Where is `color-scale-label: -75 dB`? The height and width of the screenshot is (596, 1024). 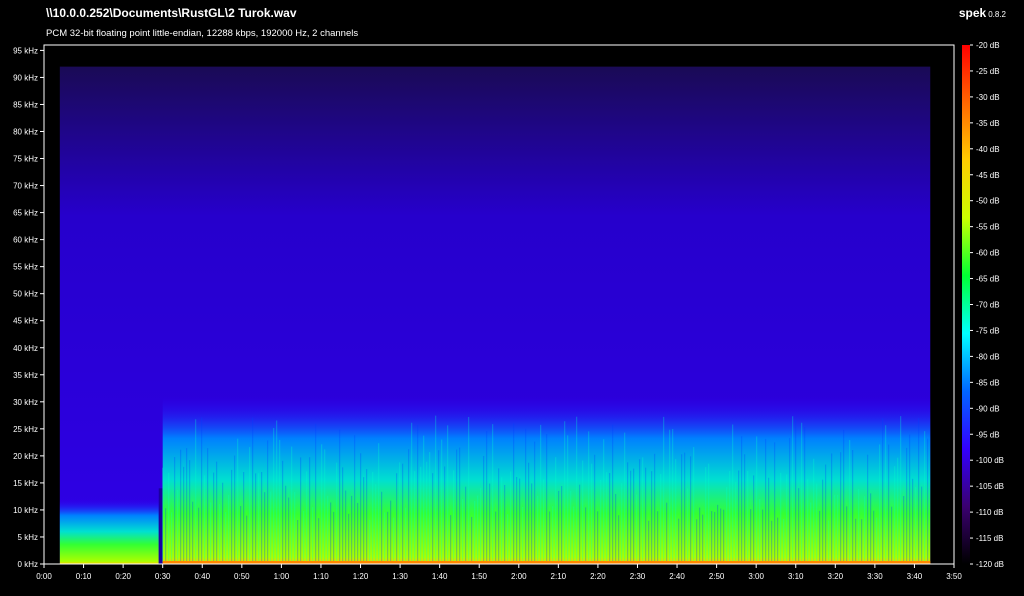
color-scale-label: -75 dB is located at coordinates (988, 330).